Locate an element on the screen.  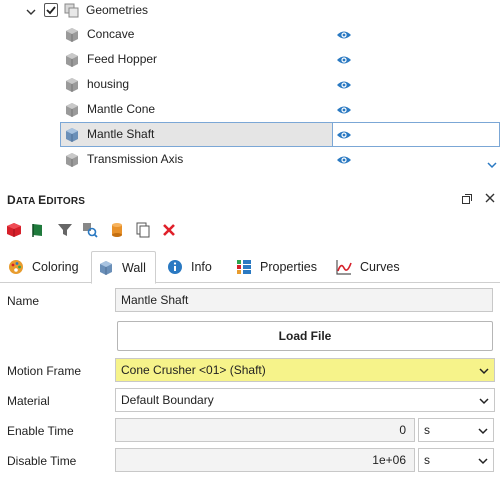
tab-properties: Properties is located at coordinates (276, 267).